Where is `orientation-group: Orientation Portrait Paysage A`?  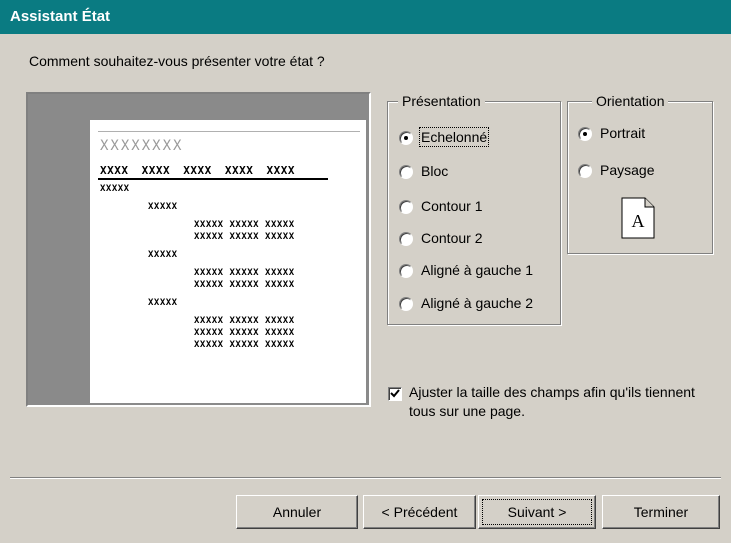
orientation-group: Orientation Portrait Paysage A is located at coordinates (640, 173).